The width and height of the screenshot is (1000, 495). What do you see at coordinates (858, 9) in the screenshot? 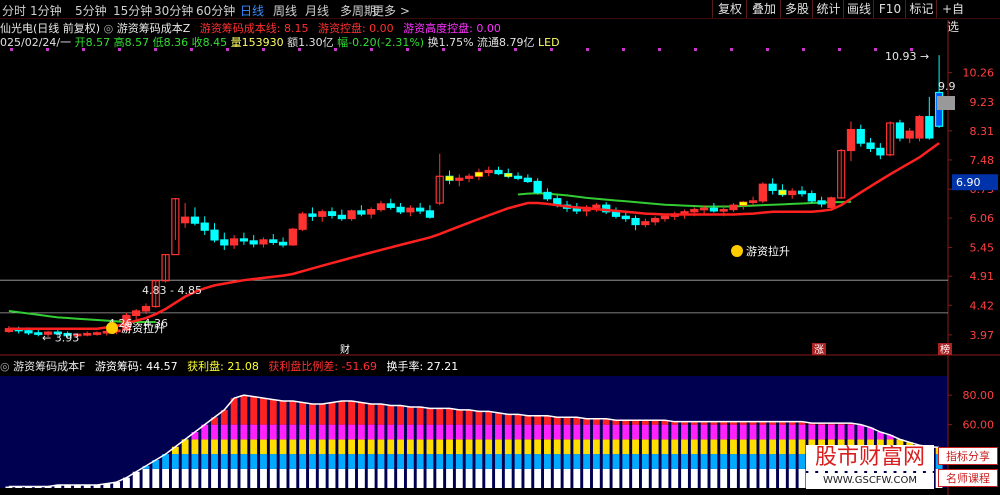
I see `toolbar-button-4: 画线` at bounding box center [858, 9].